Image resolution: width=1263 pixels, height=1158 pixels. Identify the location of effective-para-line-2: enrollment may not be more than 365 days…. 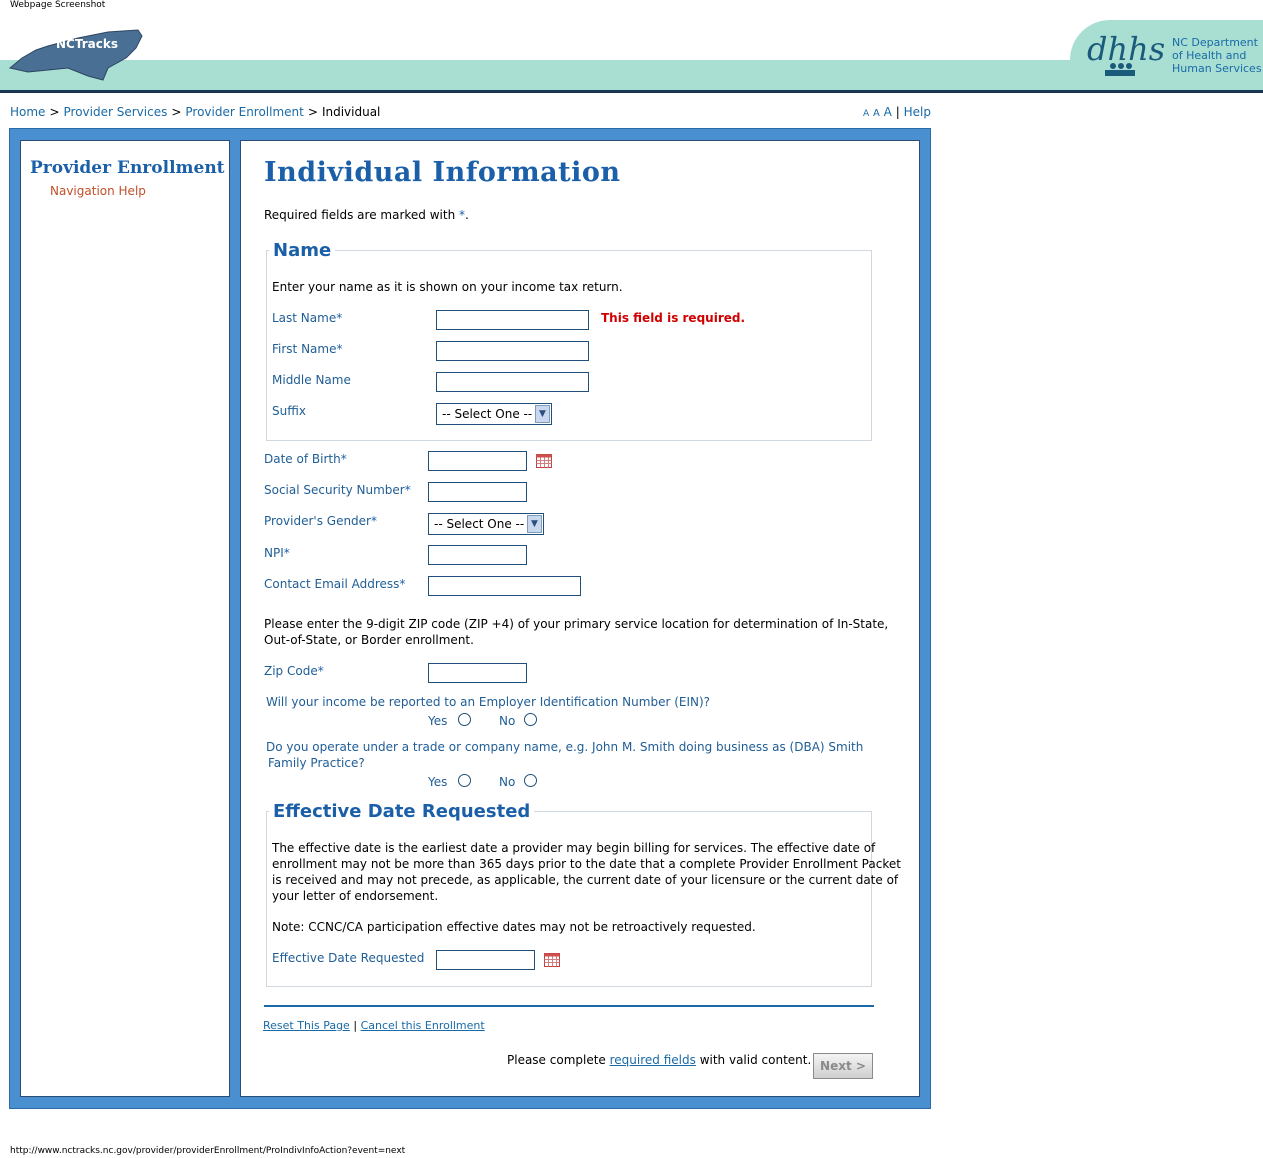
(586, 864).